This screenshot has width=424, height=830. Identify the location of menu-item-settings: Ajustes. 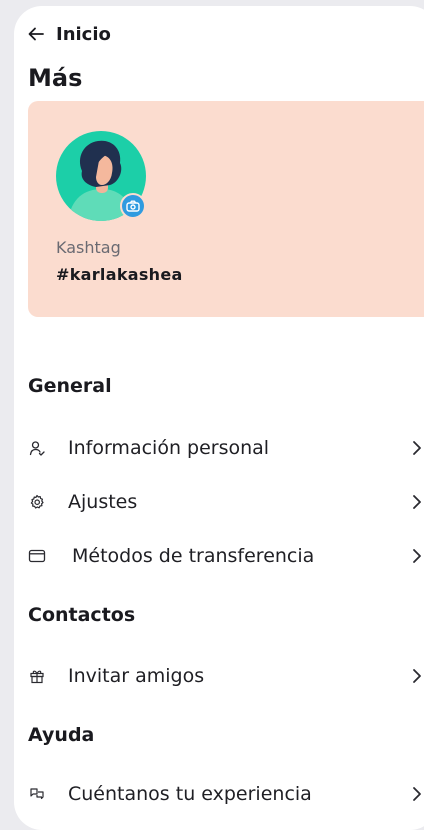
(226, 502).